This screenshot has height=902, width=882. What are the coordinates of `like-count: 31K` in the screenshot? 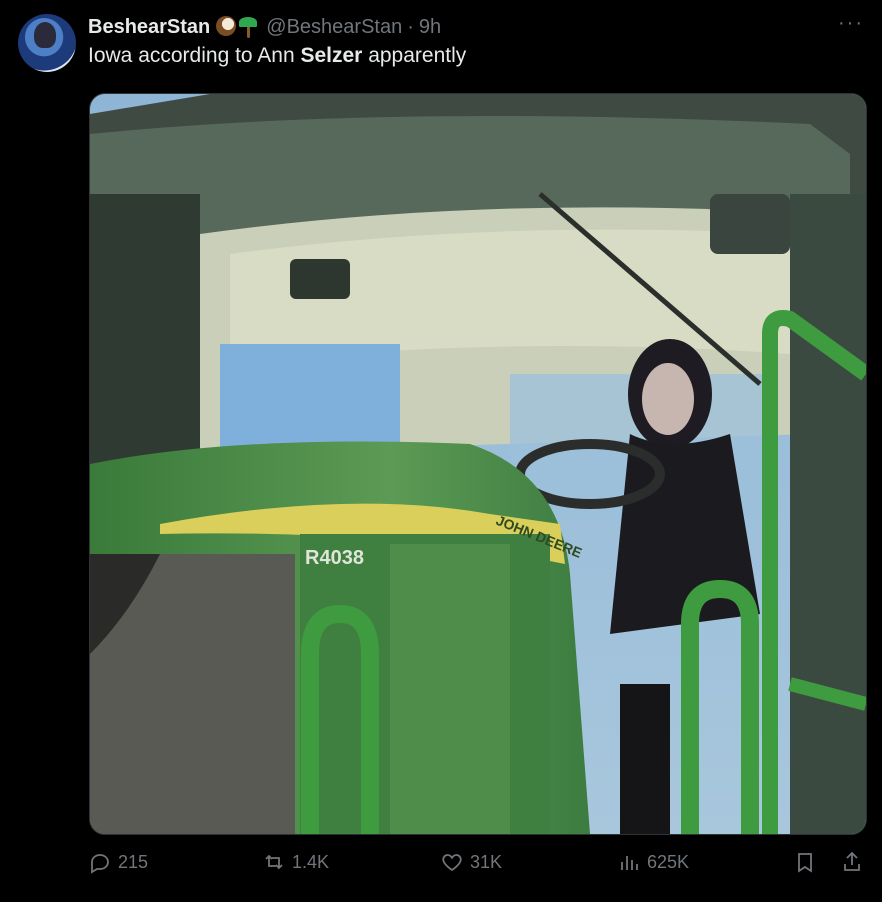 It's located at (486, 861).